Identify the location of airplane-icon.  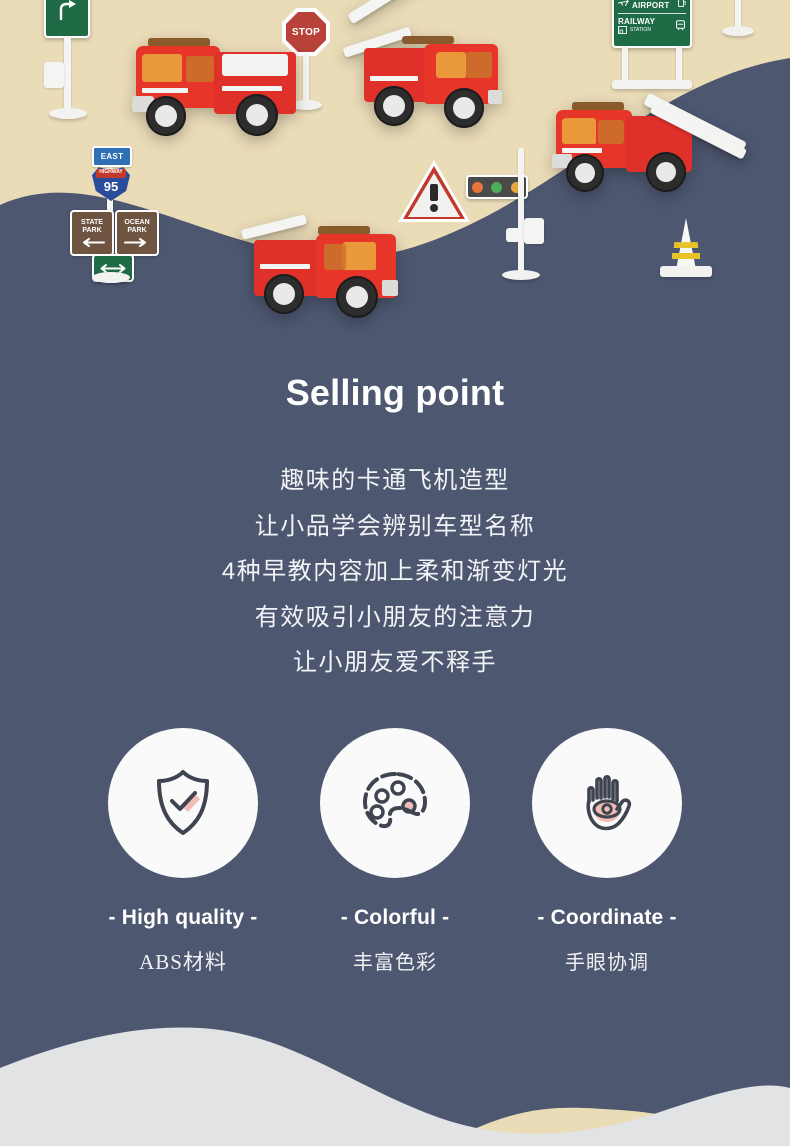
(623, 3).